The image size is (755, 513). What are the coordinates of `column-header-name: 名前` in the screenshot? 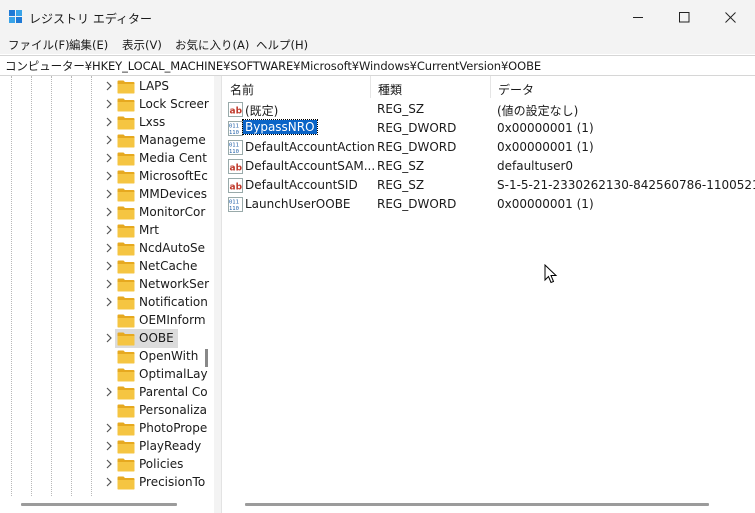 It's located at (296, 87).